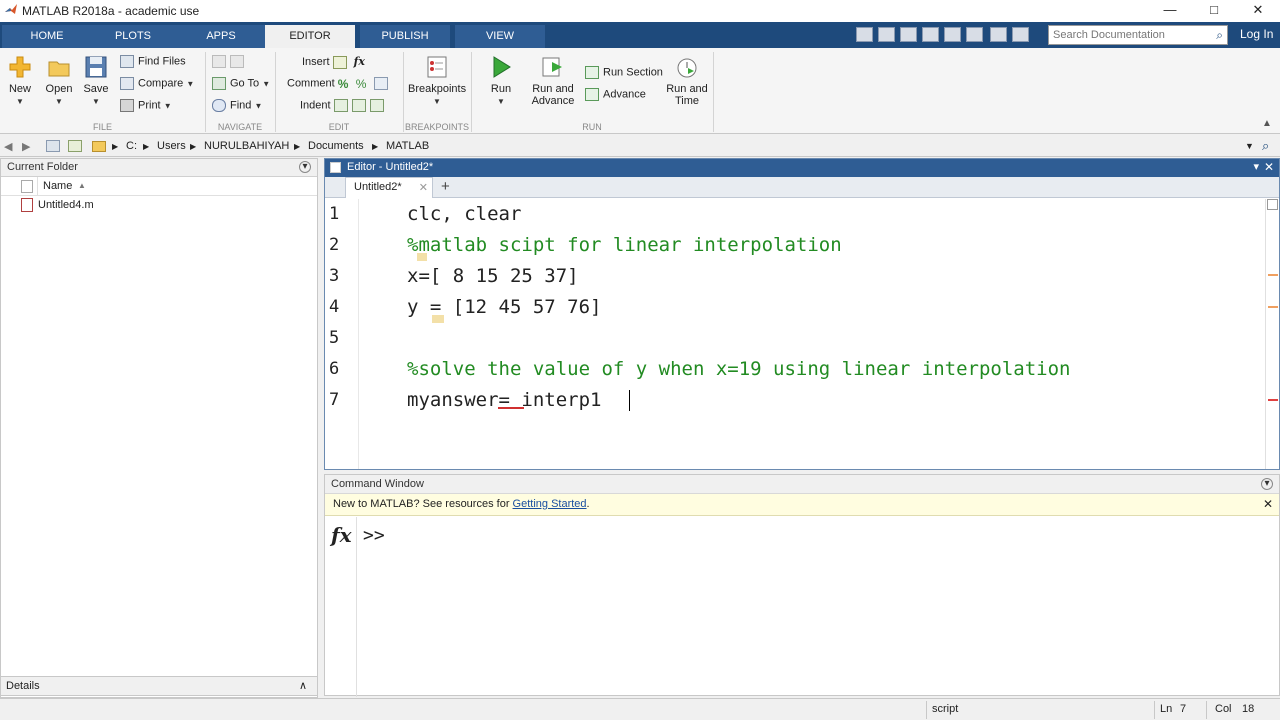 The image size is (1280, 720). I want to click on details-panel: Details ∧, so click(159, 686).